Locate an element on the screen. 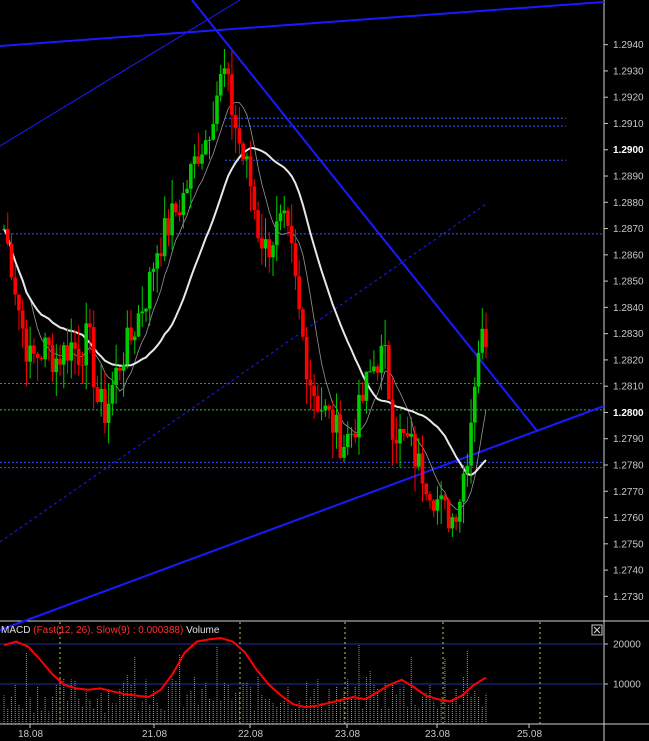 The width and height of the screenshot is (649, 741). indicator-tick-label: 10000 is located at coordinates (627, 685).